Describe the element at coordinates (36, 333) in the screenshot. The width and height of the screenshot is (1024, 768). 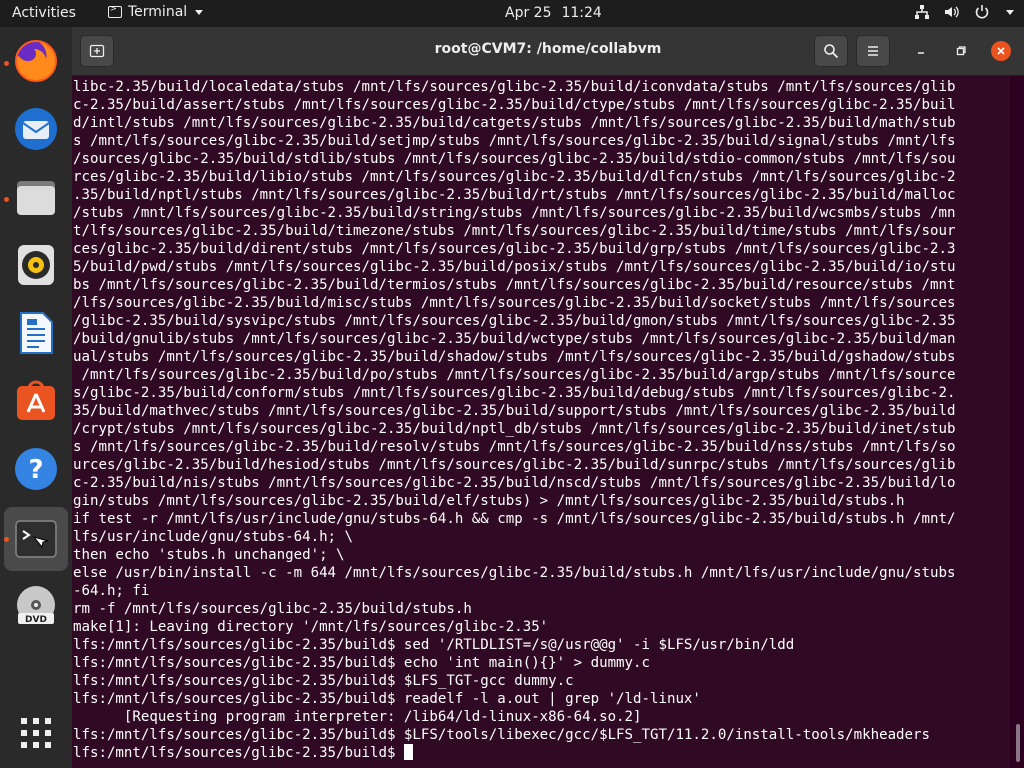
I see `libreoffice-writer-icon` at that location.